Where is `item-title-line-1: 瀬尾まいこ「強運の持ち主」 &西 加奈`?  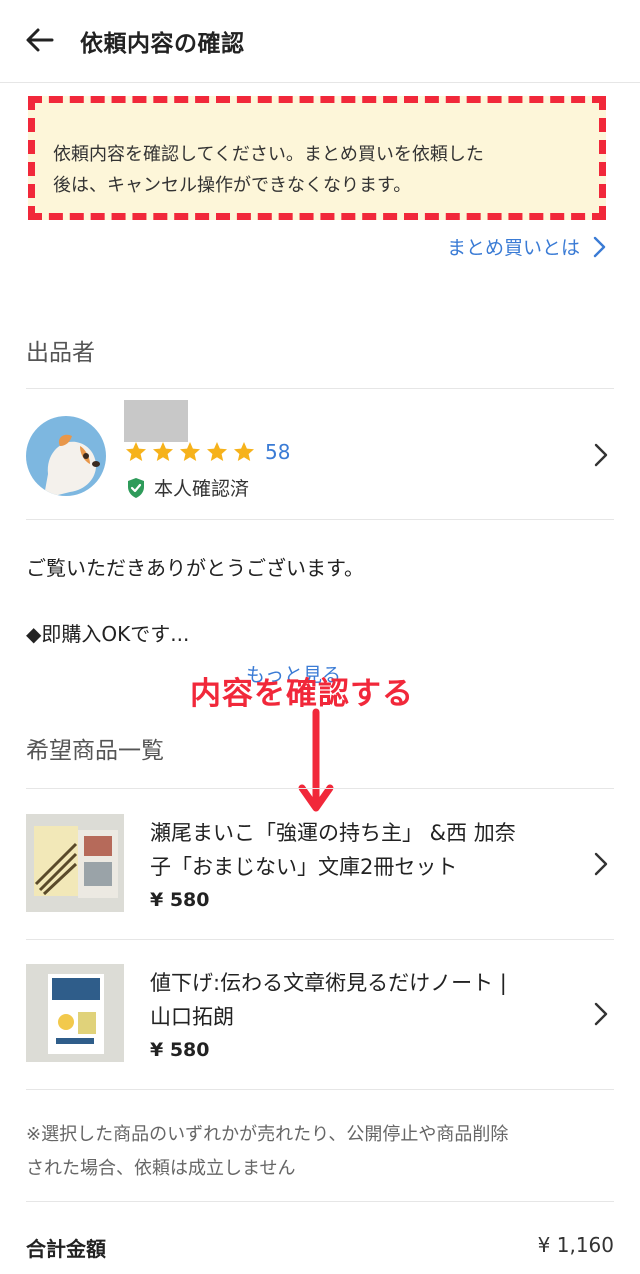
item-title-line-1: 瀬尾まいこ「強運の持ち主」 &西 加奈 is located at coordinates (333, 833).